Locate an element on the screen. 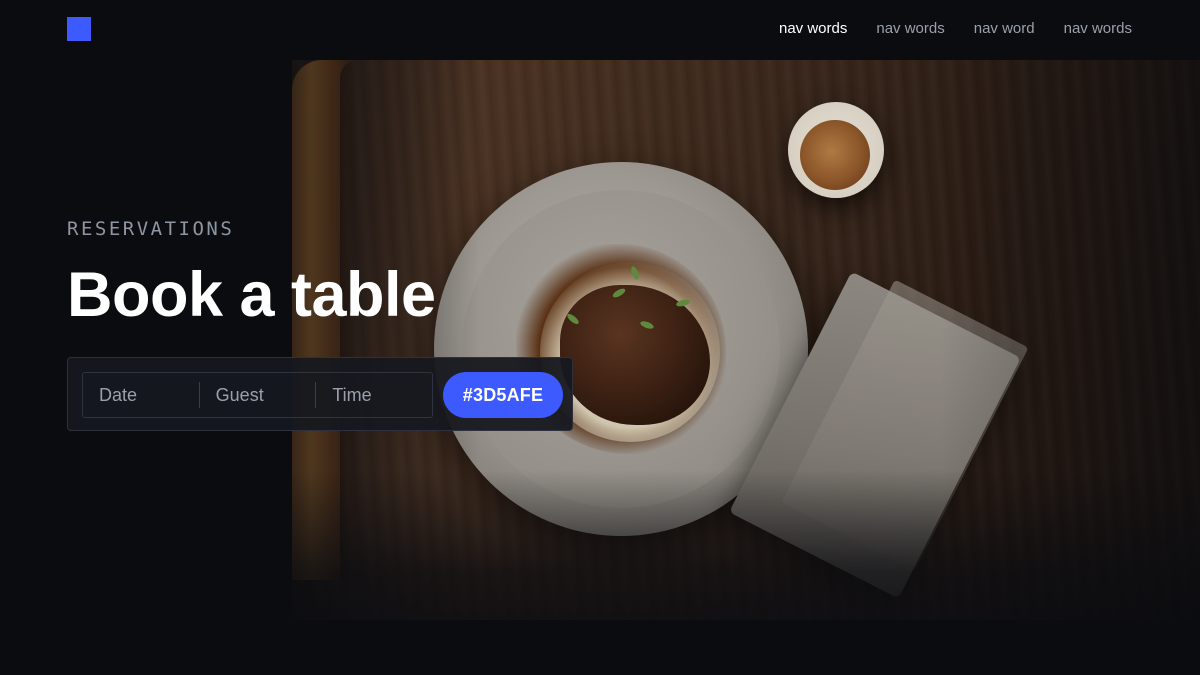 Image resolution: width=1200 pixels, height=675 pixels. guest-field: Guest is located at coordinates (257, 395).